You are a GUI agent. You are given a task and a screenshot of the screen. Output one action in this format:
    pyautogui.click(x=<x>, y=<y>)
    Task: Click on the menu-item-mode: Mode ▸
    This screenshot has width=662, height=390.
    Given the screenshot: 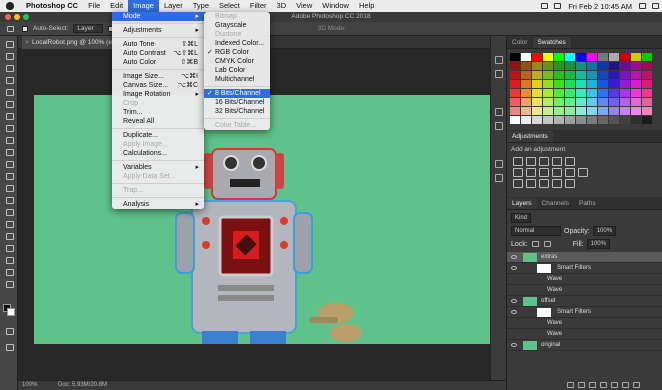 What is the action you would take?
    pyautogui.click(x=158, y=16)
    